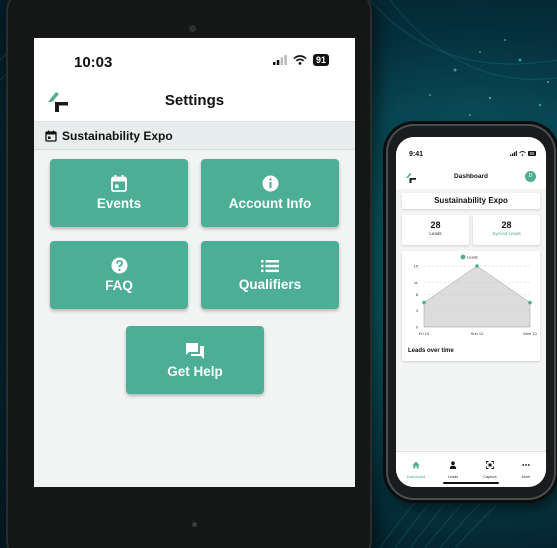  What do you see at coordinates (416, 154) in the screenshot?
I see `phone-status-time: 9:41` at bounding box center [416, 154].